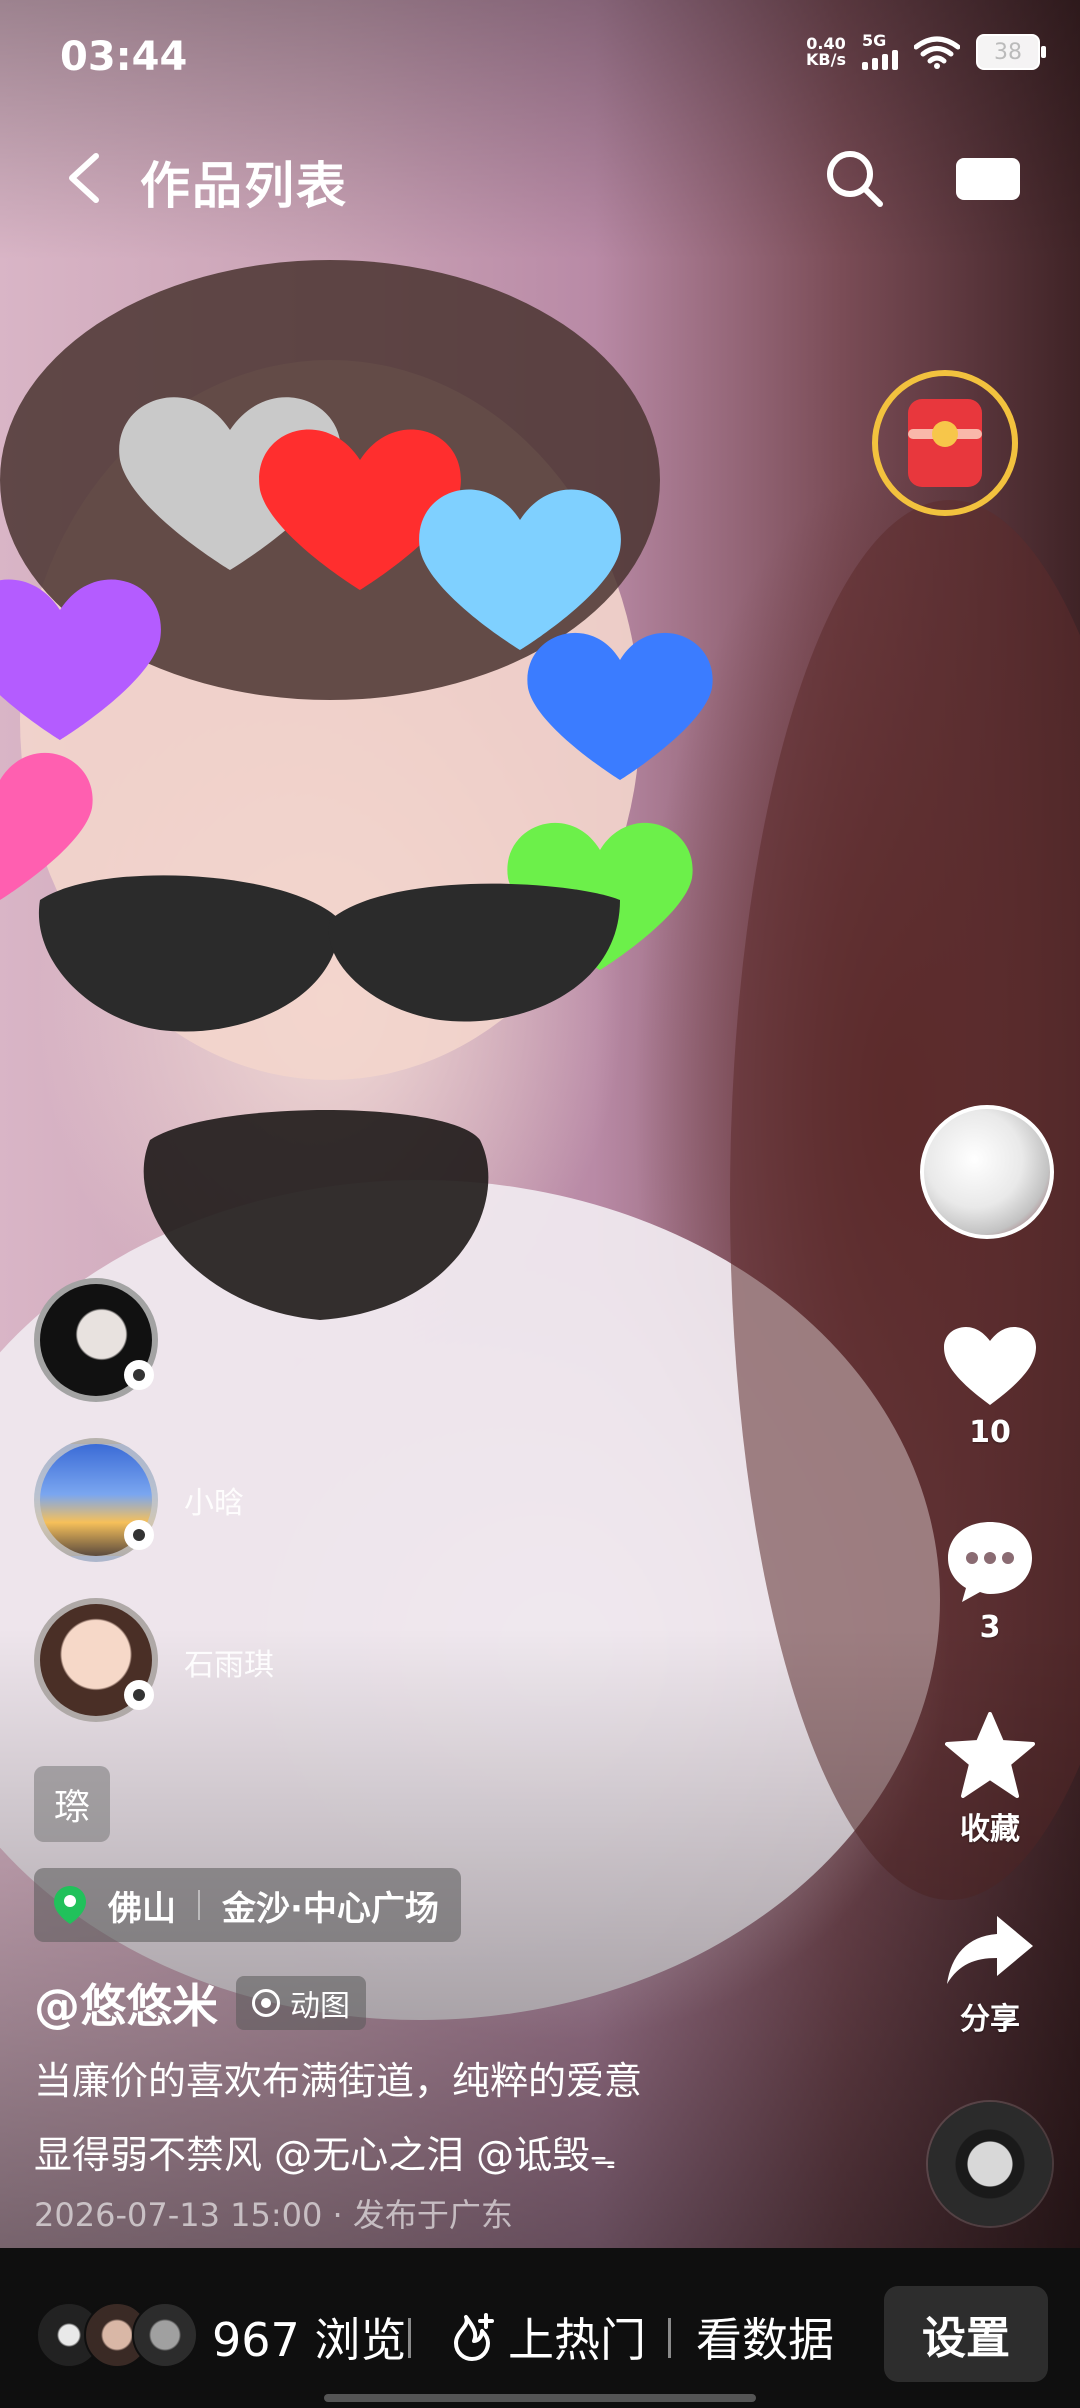 This screenshot has width=1080, height=2408. I want to click on status-icons: 0.40 KB/s 5G 38, so click(926, 50).